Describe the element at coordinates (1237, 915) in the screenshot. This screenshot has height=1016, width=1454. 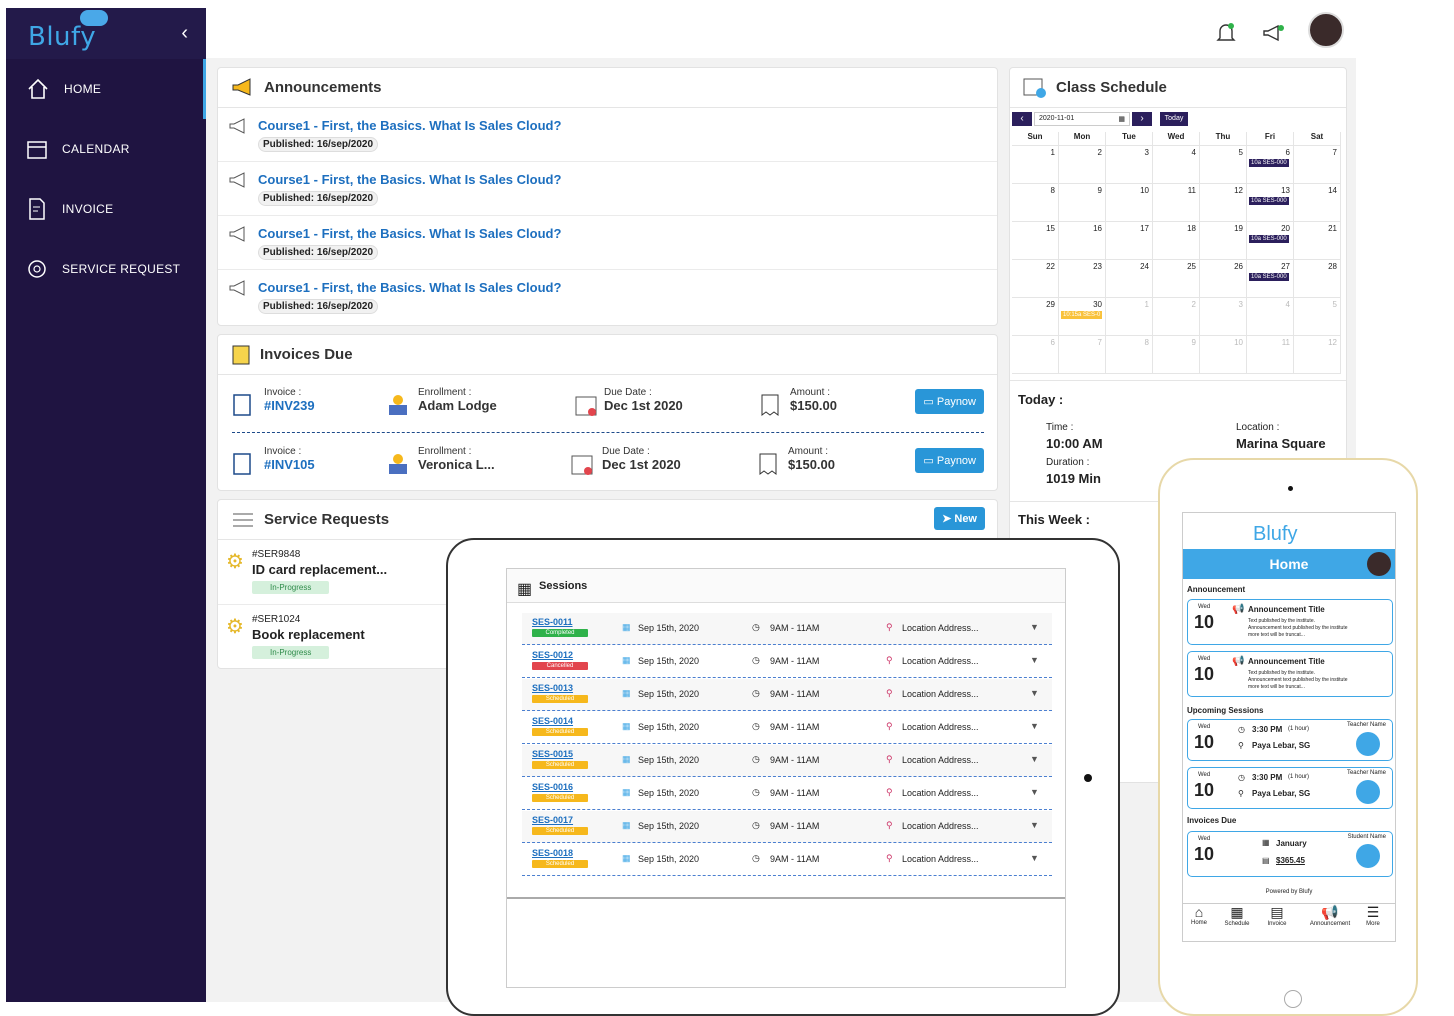
I see `tab-schedule: ▦ Schedule` at that location.